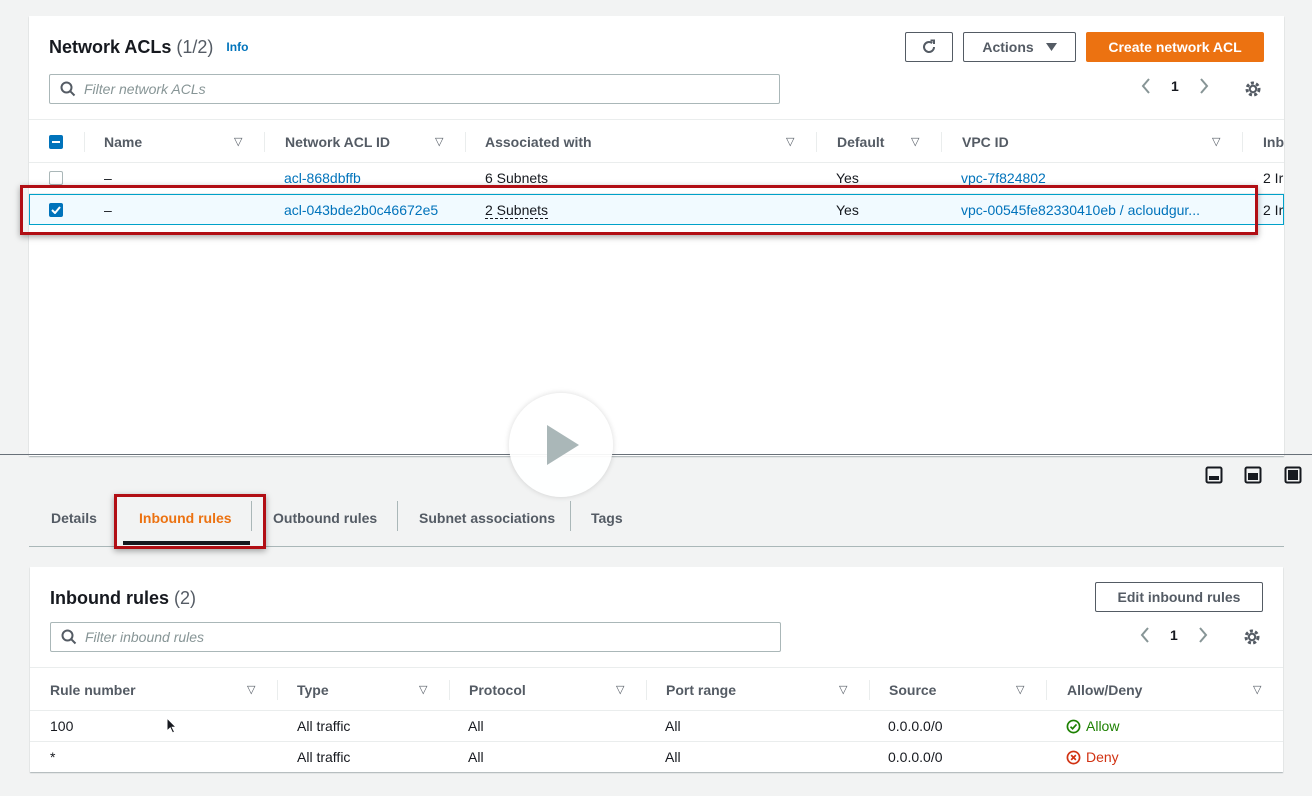  I want to click on info-link: Info, so click(237, 47).